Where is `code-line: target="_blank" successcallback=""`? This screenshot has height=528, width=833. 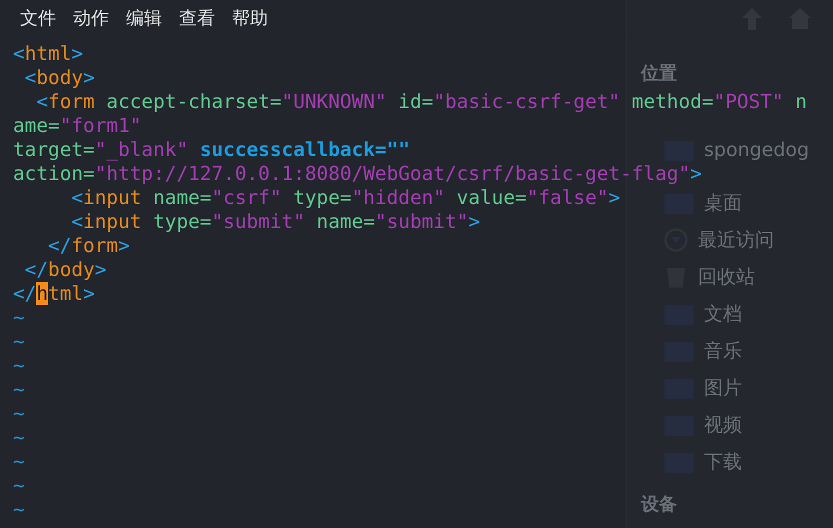
code-line: target="_blank" successcallback="" is located at coordinates (211, 150).